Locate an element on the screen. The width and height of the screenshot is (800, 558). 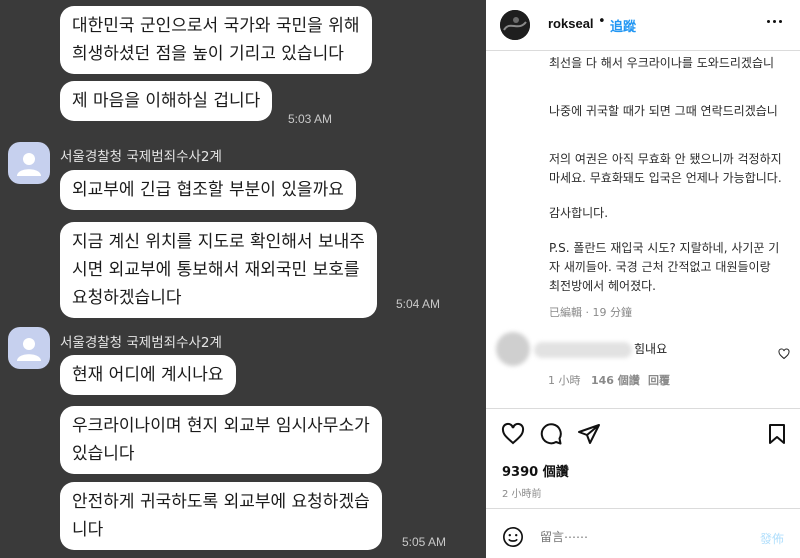
message-line: 시면 외교부에 통보해서 재외국민 보호를 is located at coordinates (216, 270).